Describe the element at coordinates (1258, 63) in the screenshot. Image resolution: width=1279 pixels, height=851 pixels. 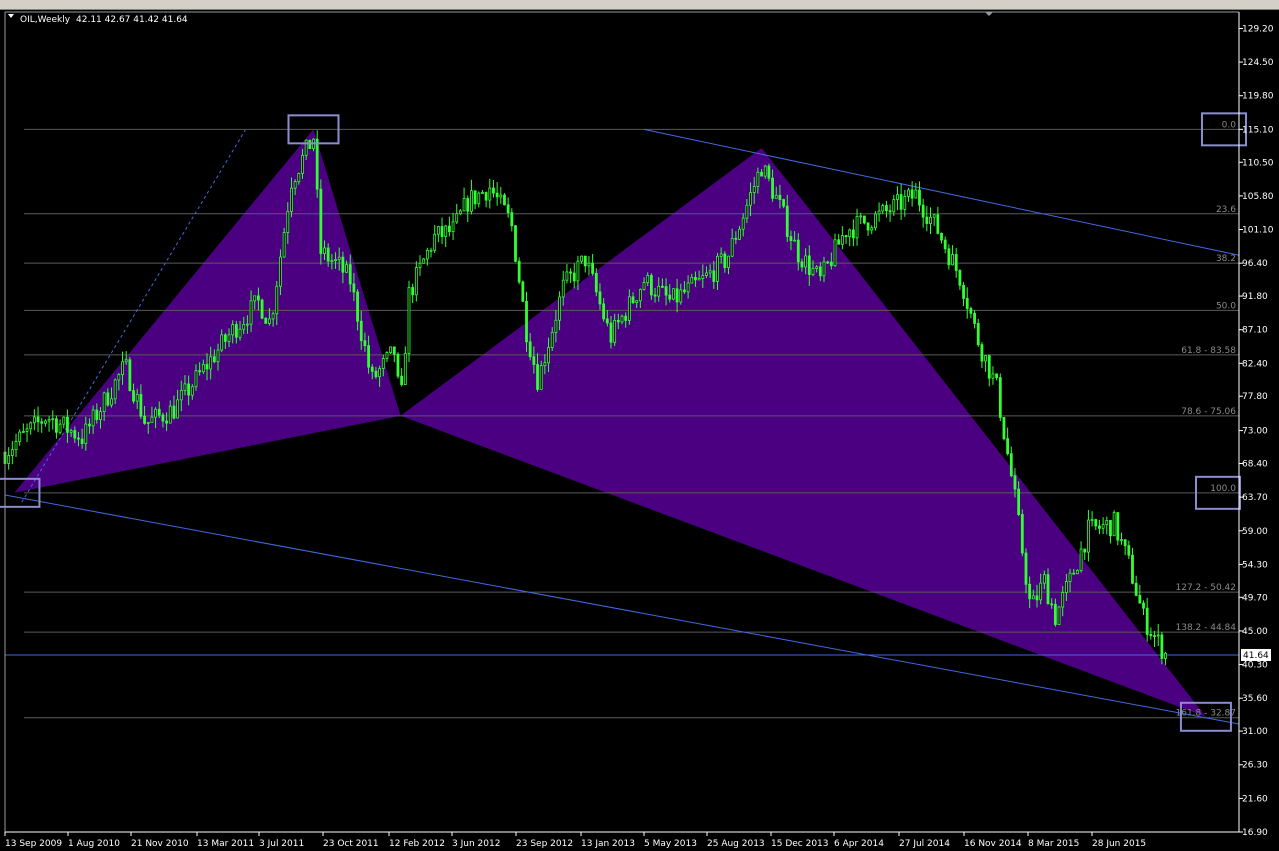
I see `y-tick-label: 124.50` at that location.